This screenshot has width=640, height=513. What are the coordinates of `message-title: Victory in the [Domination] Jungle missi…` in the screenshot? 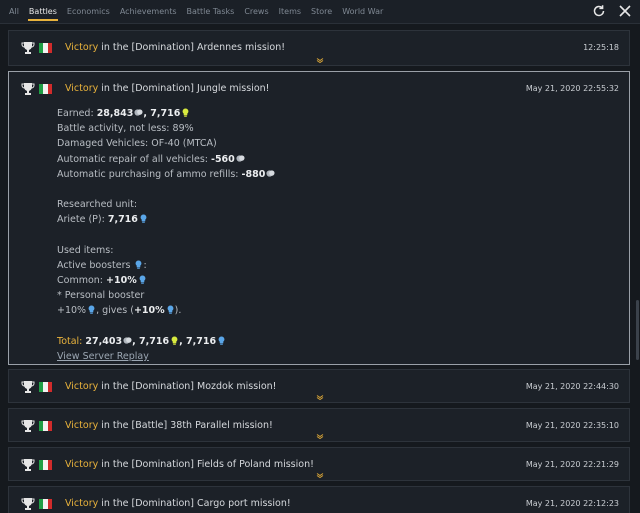 It's located at (167, 88).